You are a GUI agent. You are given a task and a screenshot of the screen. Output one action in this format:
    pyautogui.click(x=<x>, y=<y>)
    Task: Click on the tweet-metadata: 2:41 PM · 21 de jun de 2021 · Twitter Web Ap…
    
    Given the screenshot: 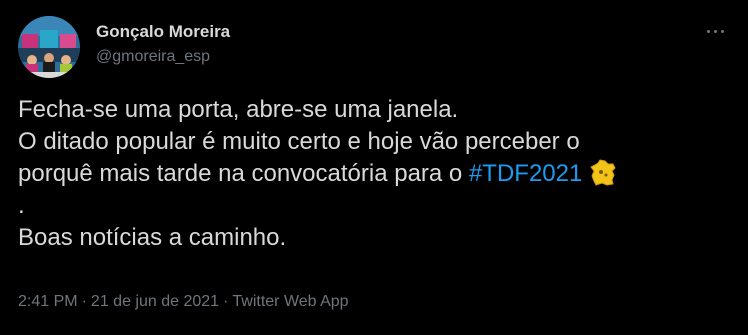 What is the action you would take?
    pyautogui.click(x=183, y=302)
    